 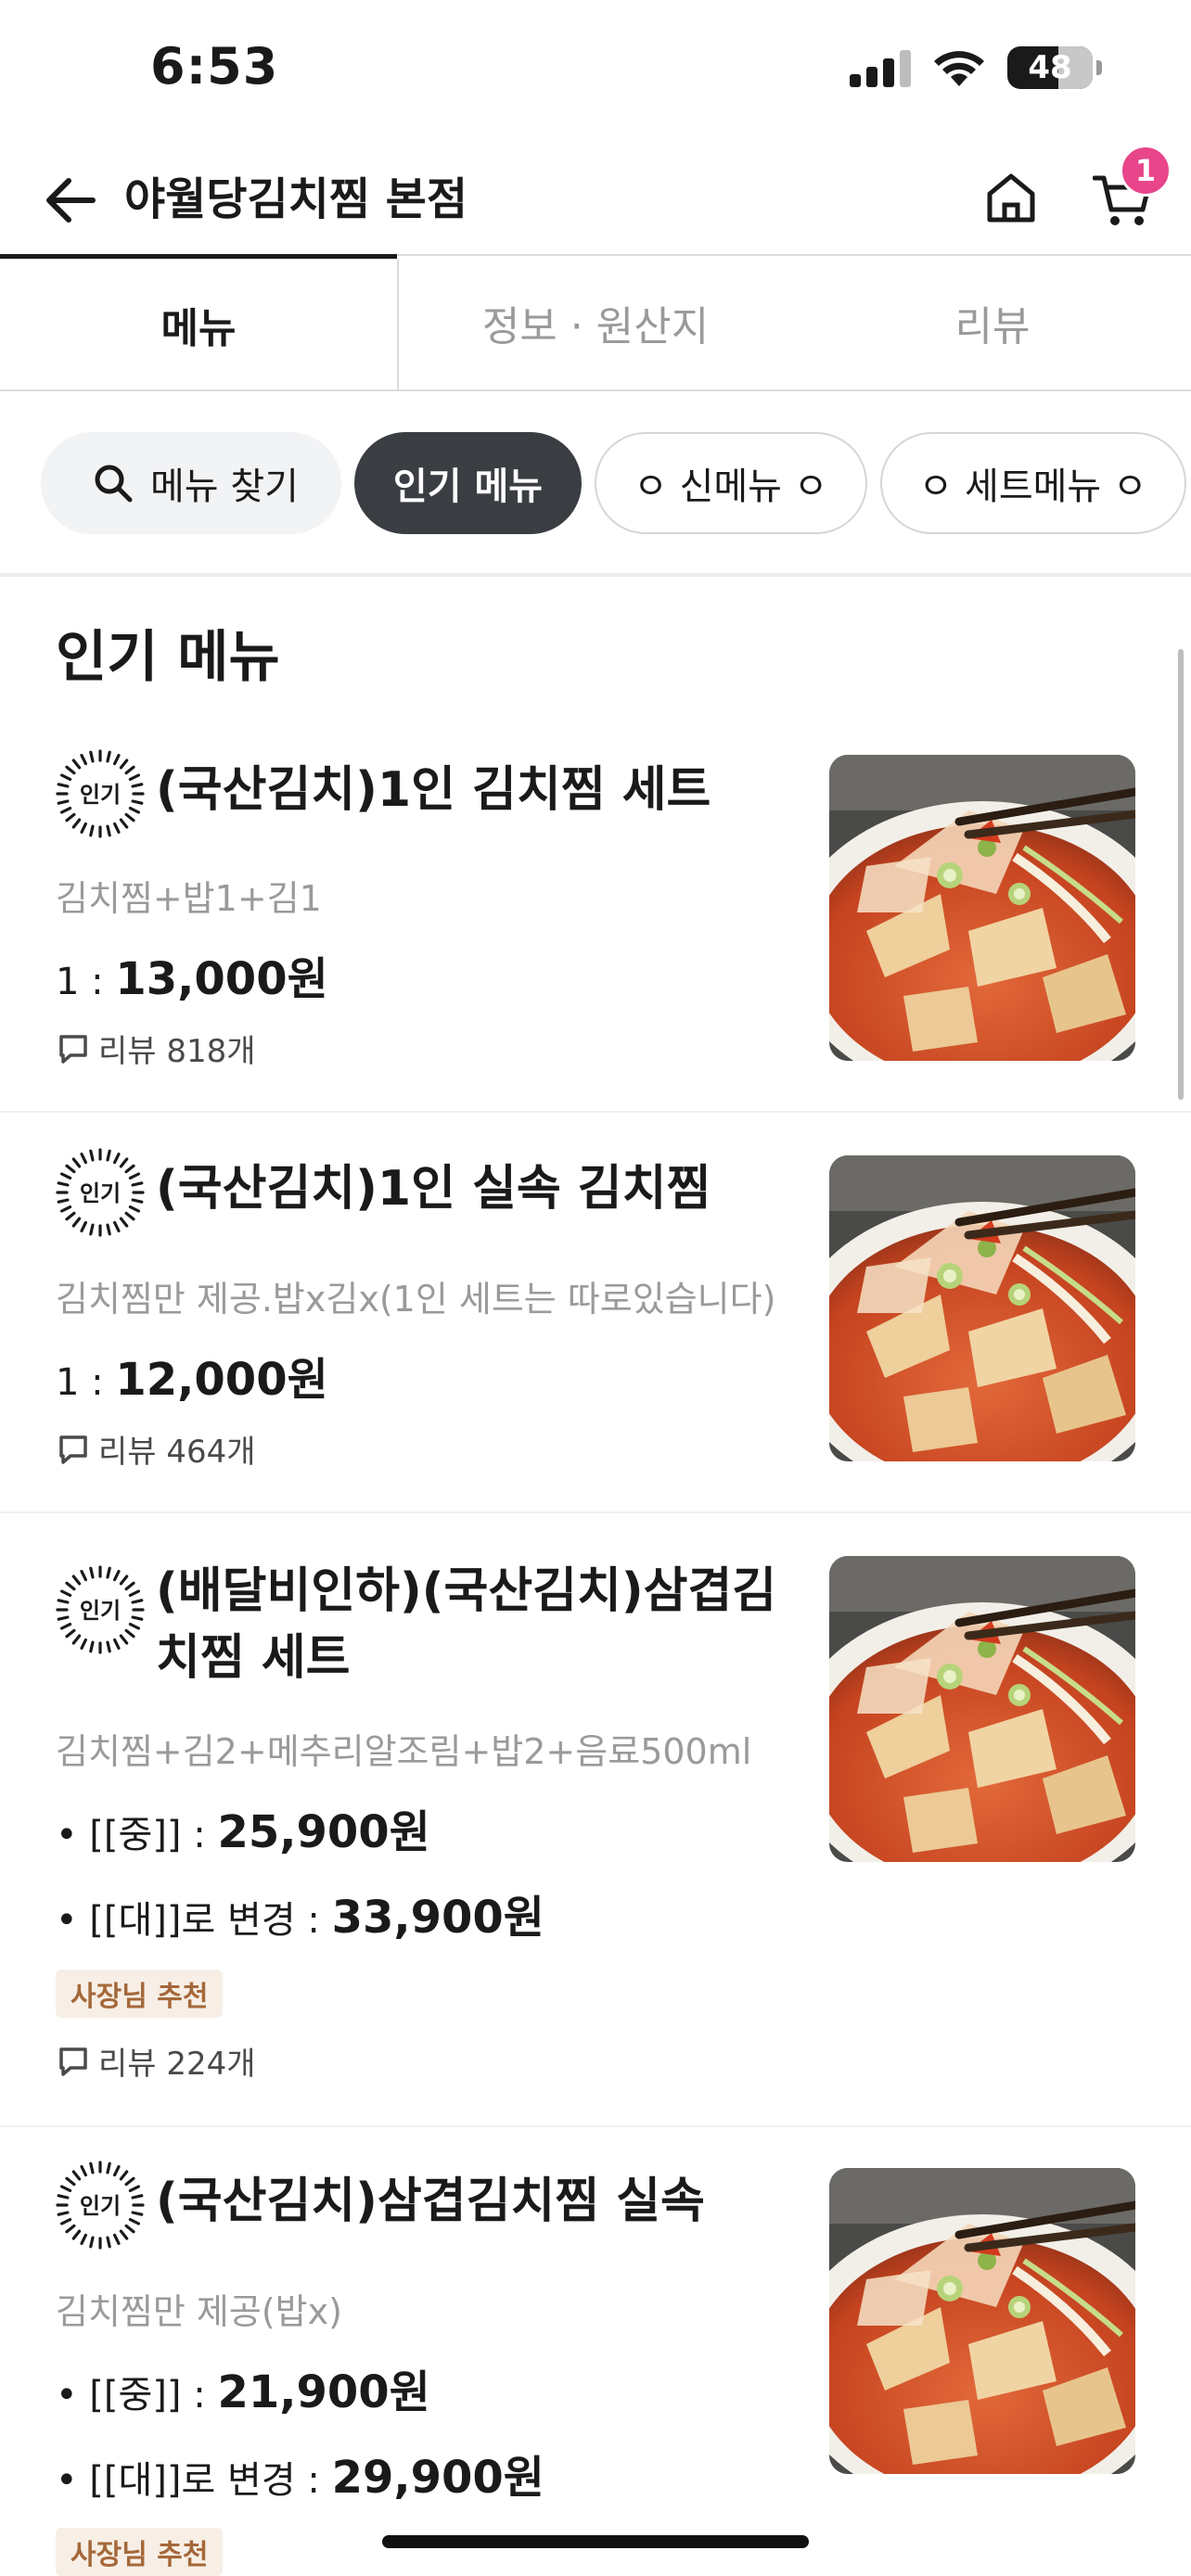 What do you see at coordinates (430, 2201) in the screenshot?
I see `menu-item-name: (국산김치)삼겹김치찜 실속` at bounding box center [430, 2201].